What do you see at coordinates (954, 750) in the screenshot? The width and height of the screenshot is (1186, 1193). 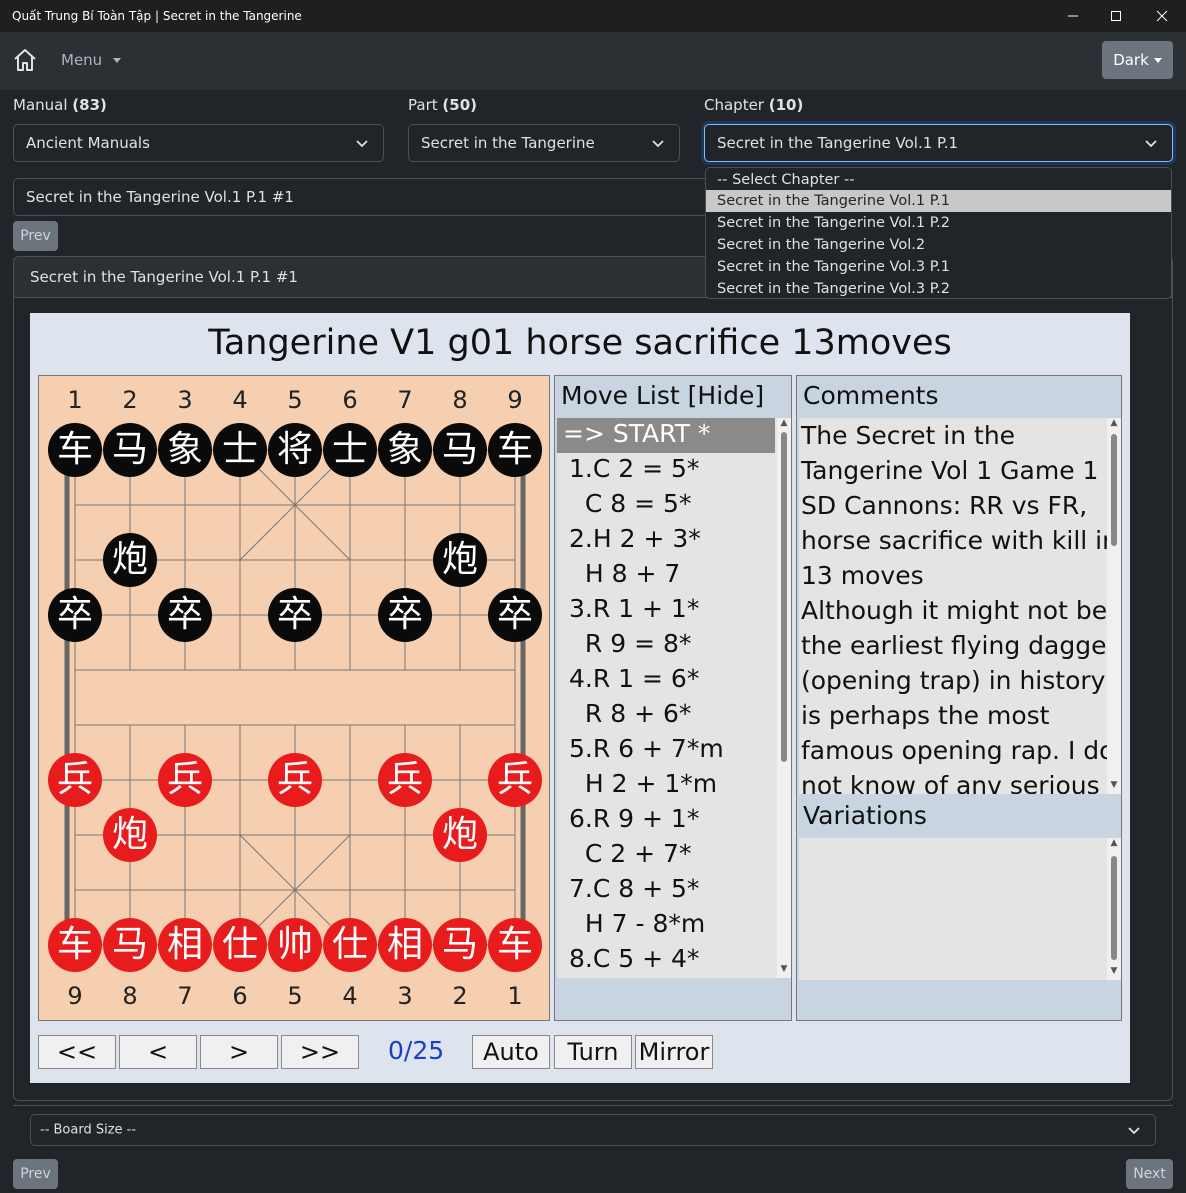 I see `comment-line: famous opening rap. I do` at bounding box center [954, 750].